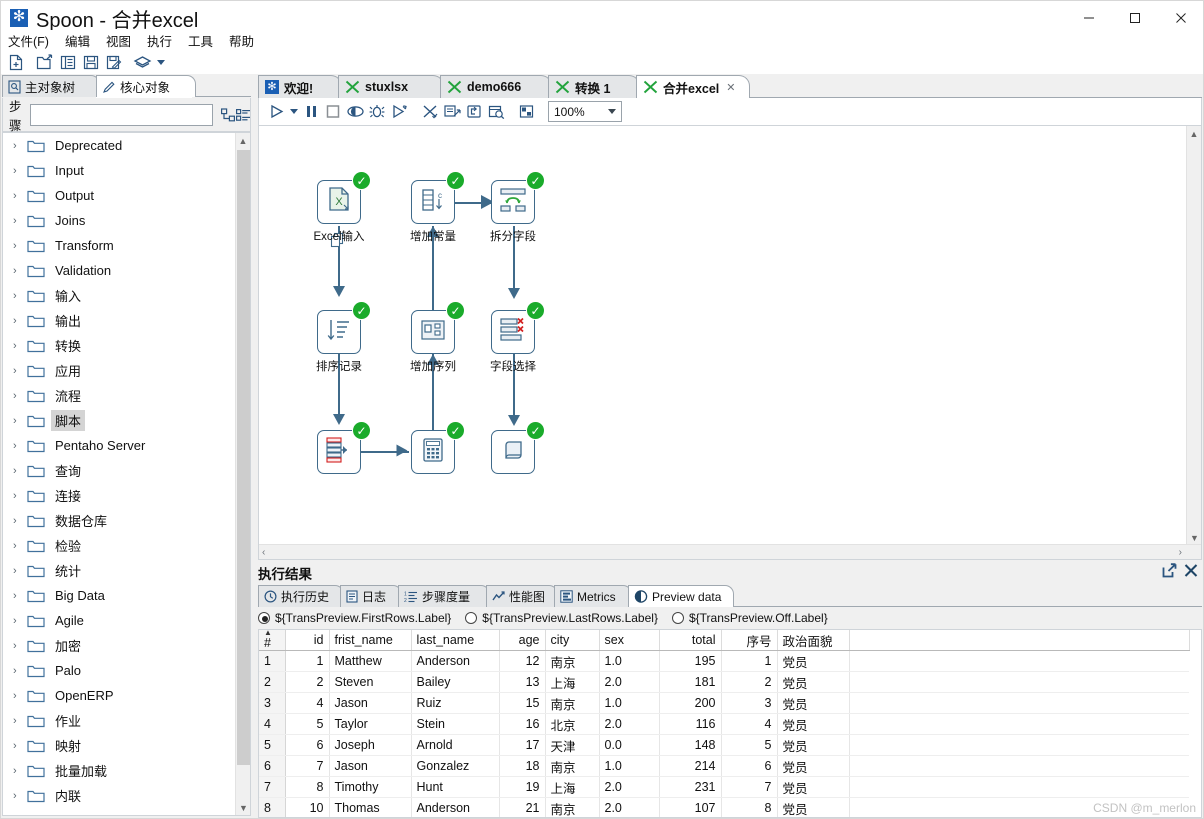 Image resolution: width=1204 pixels, height=819 pixels. I want to click on zoom-select: 100%, so click(585, 111).